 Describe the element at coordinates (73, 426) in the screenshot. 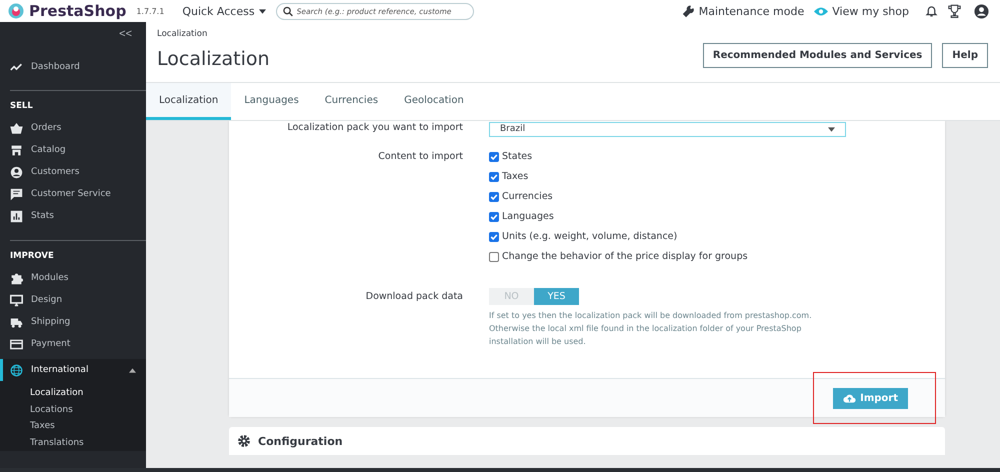

I see `submenu-item: Taxes` at that location.